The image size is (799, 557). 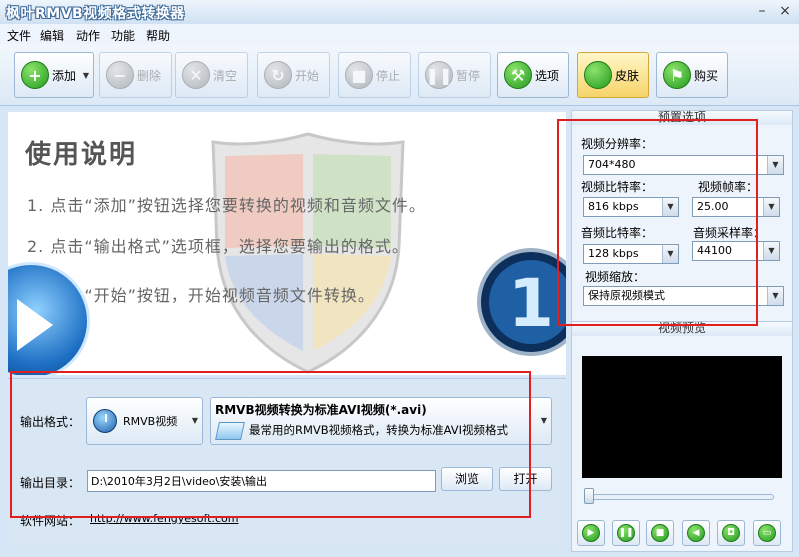 What do you see at coordinates (230, 431) in the screenshot?
I see `document-icon` at bounding box center [230, 431].